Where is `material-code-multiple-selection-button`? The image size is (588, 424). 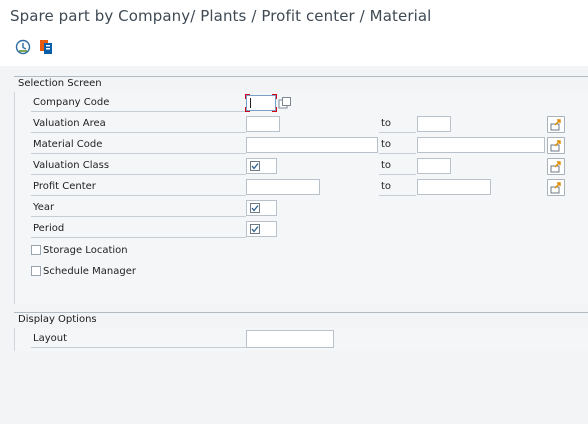 material-code-multiple-selection-button is located at coordinates (556, 145).